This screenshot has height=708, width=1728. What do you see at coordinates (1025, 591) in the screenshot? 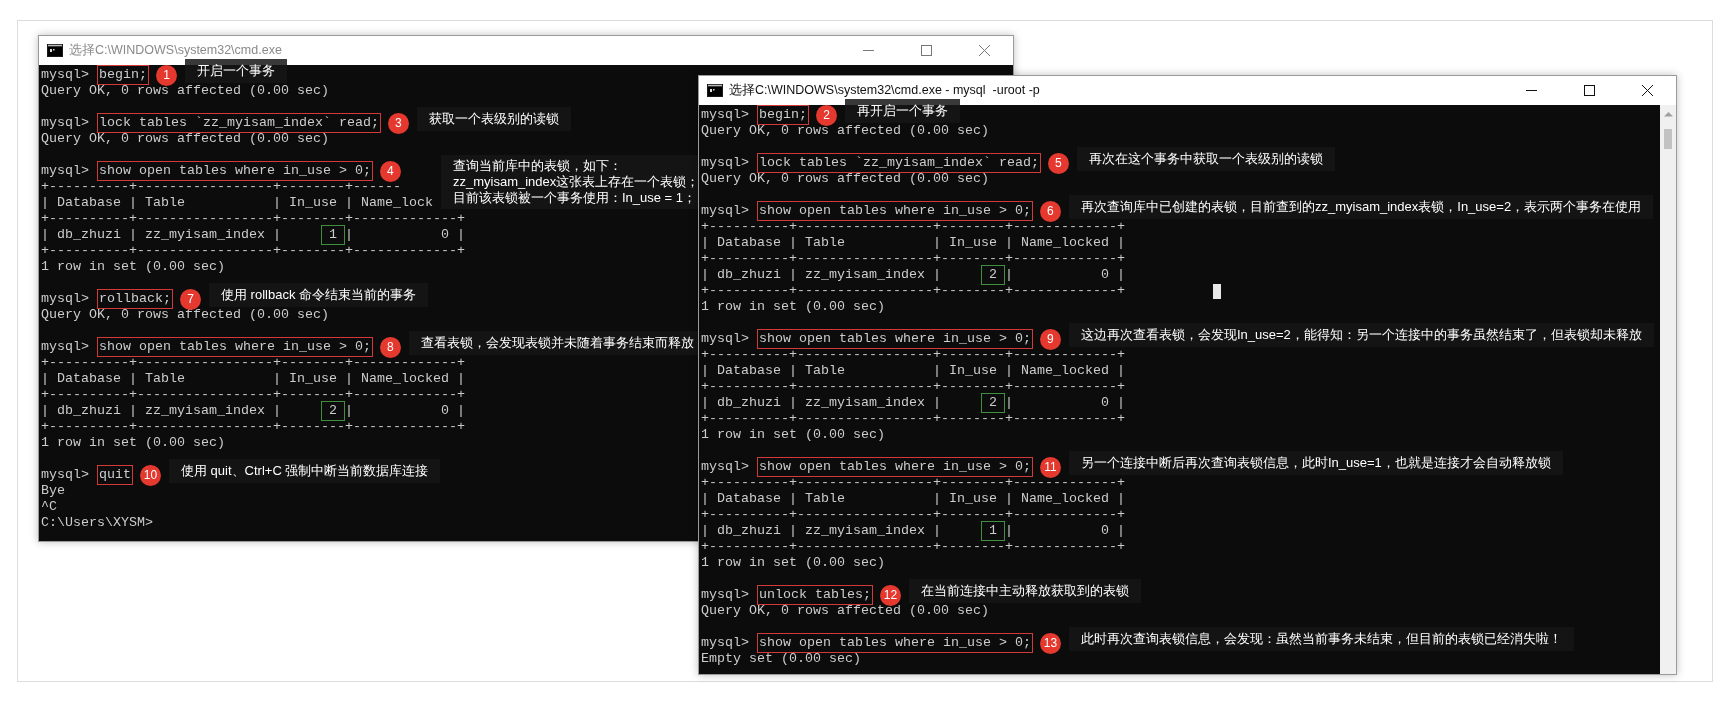
I see `note-text: 在当前连接中主动释放获取到的表锁` at bounding box center [1025, 591].